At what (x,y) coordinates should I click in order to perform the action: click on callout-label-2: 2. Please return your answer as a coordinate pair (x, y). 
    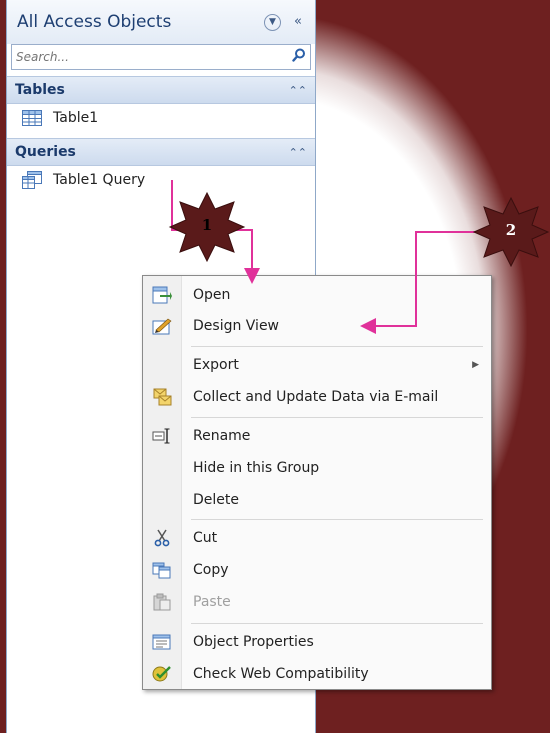
    Looking at the image, I should click on (511, 230).